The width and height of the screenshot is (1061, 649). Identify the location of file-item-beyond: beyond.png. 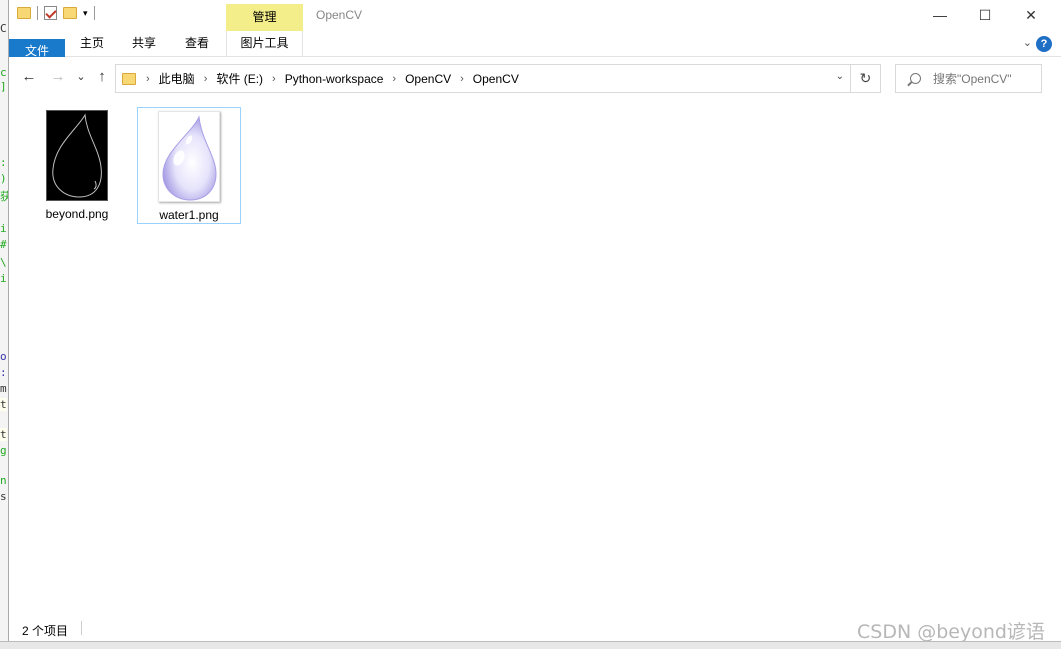
(77, 165).